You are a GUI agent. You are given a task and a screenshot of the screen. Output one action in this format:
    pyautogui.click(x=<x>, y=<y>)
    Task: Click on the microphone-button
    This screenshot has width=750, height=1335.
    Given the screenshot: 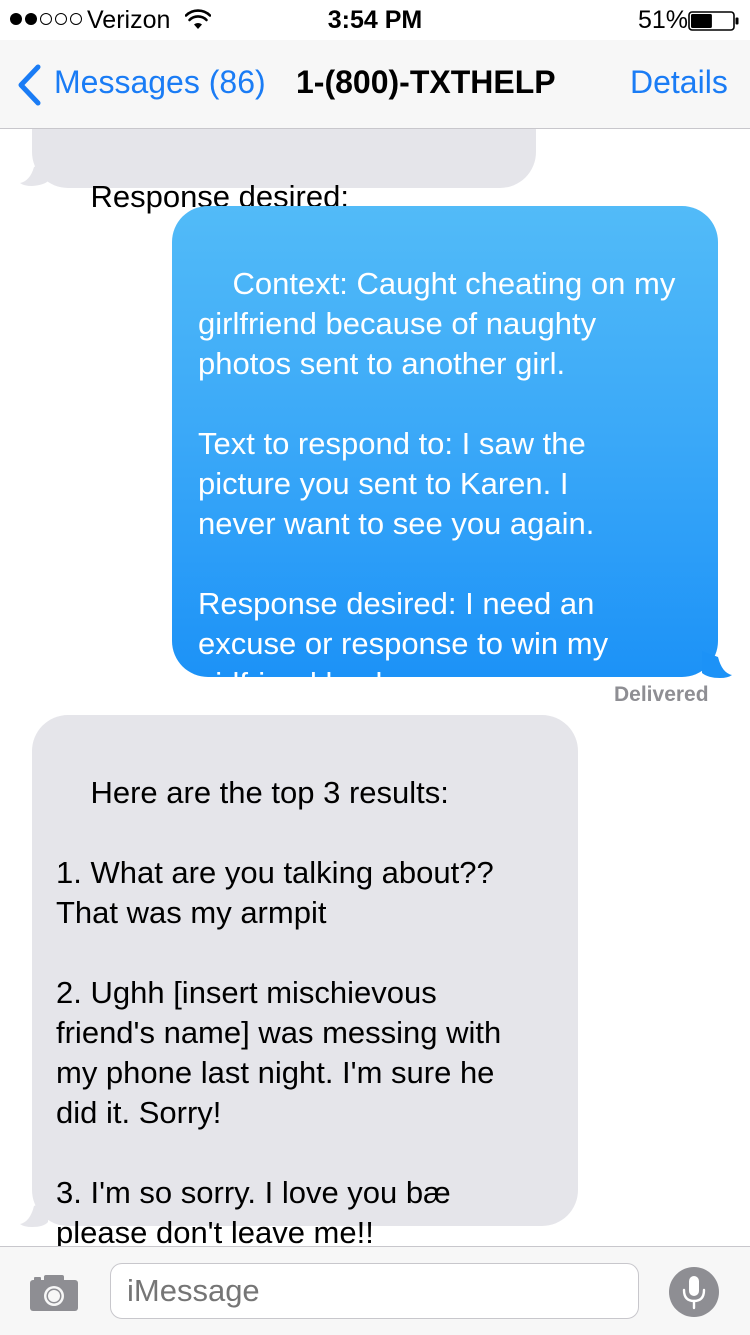 What is the action you would take?
    pyautogui.click(x=694, y=1292)
    